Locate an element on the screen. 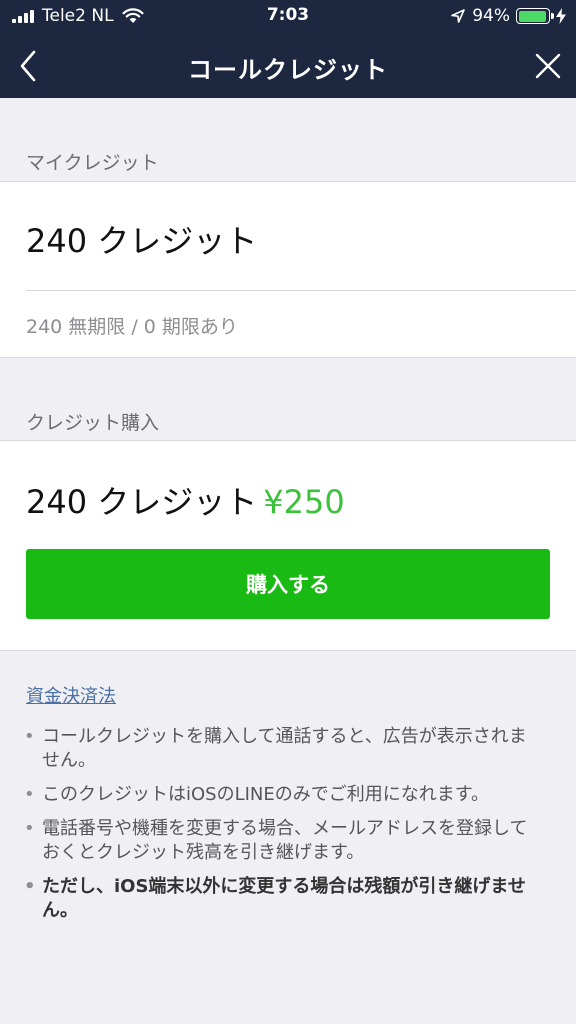  my-credit-detail: 240 無期限 / 0 期限あり is located at coordinates (132, 327).